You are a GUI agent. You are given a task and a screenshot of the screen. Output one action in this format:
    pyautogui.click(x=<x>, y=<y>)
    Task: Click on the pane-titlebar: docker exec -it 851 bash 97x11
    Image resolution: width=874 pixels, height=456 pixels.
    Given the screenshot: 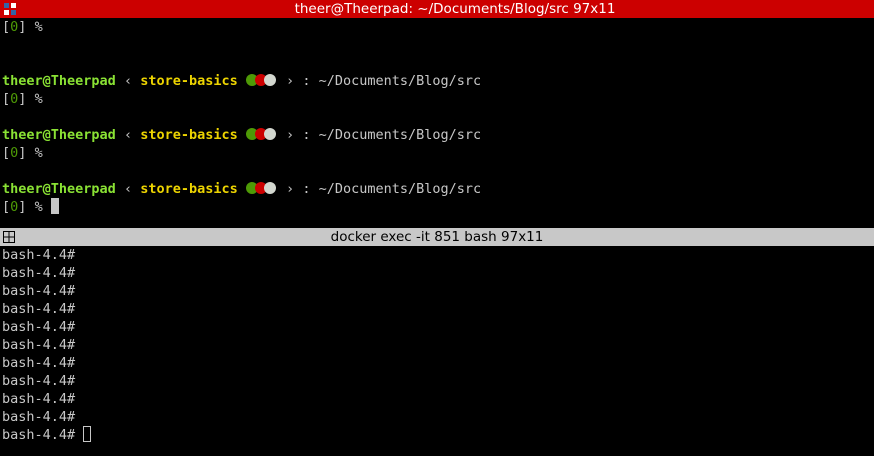 What is the action you would take?
    pyautogui.click(x=437, y=237)
    